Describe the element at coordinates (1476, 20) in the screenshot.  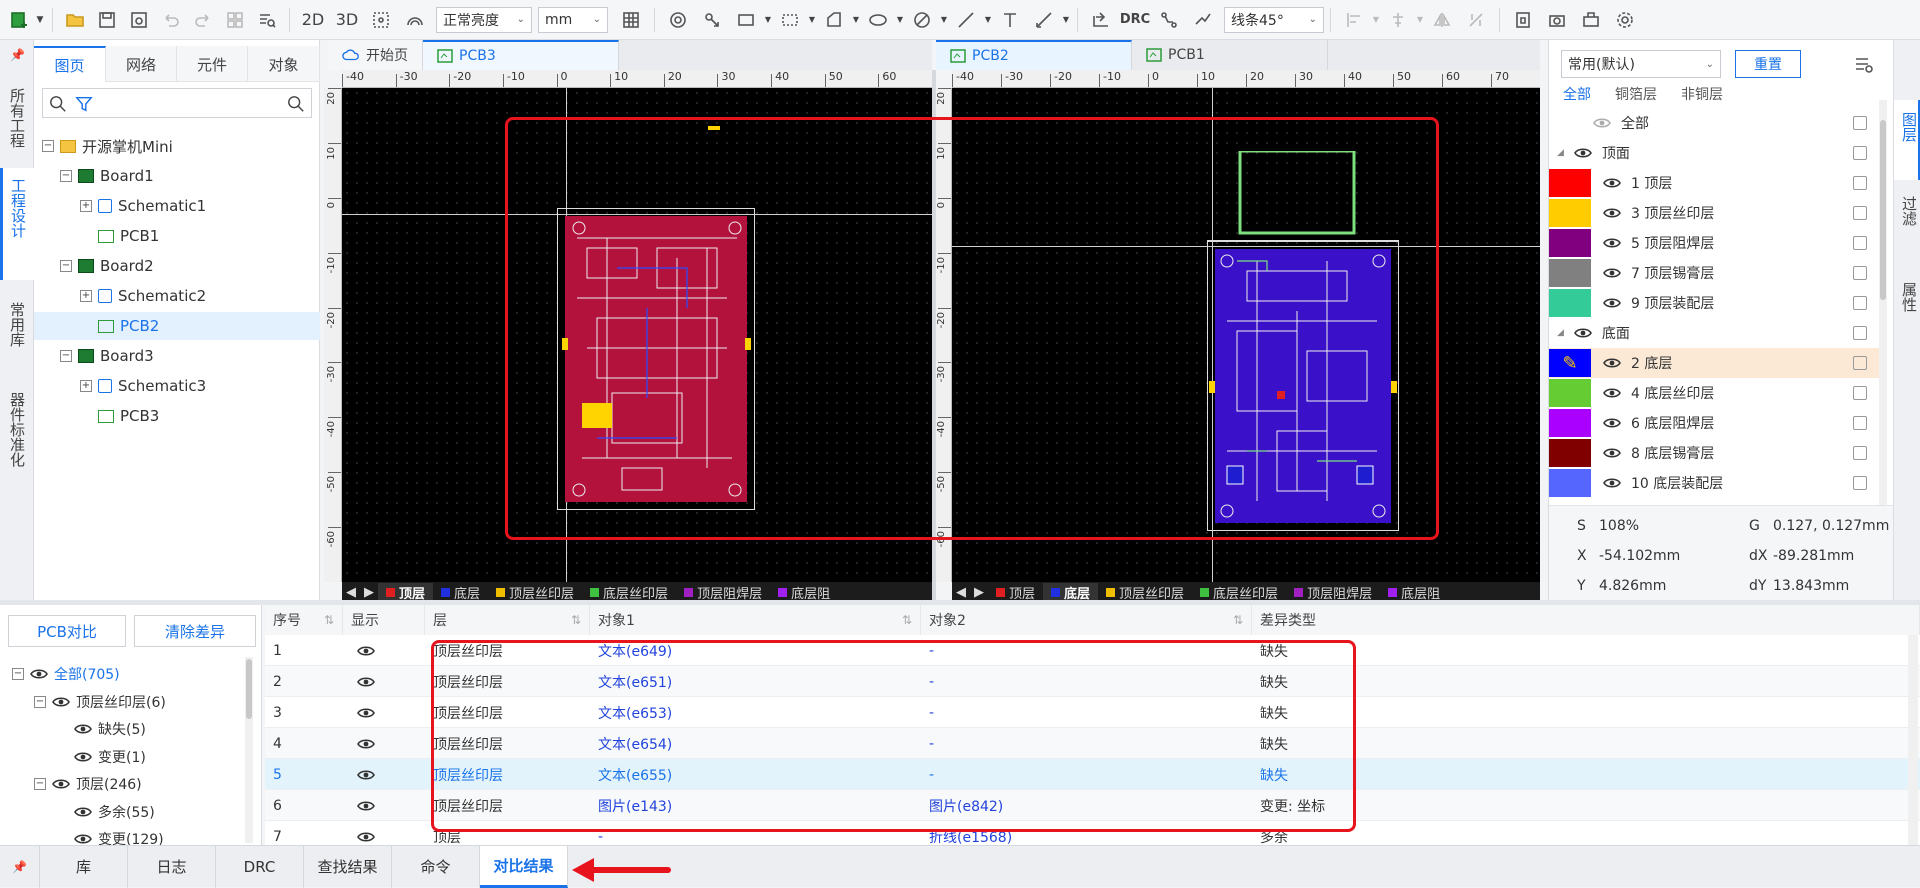
I see `flip-v-icon` at that location.